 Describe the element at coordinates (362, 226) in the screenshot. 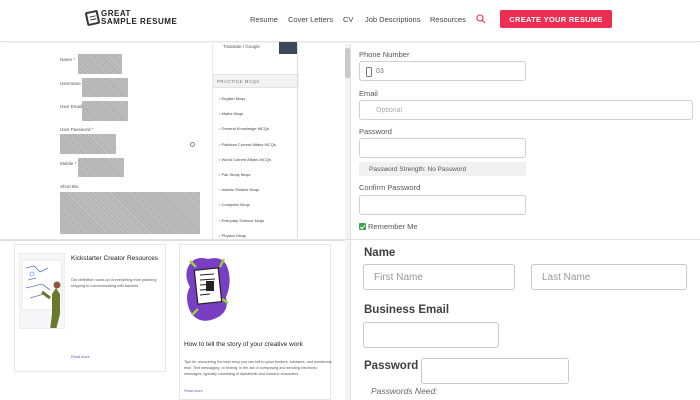

I see `remember-me-checkbox` at that location.